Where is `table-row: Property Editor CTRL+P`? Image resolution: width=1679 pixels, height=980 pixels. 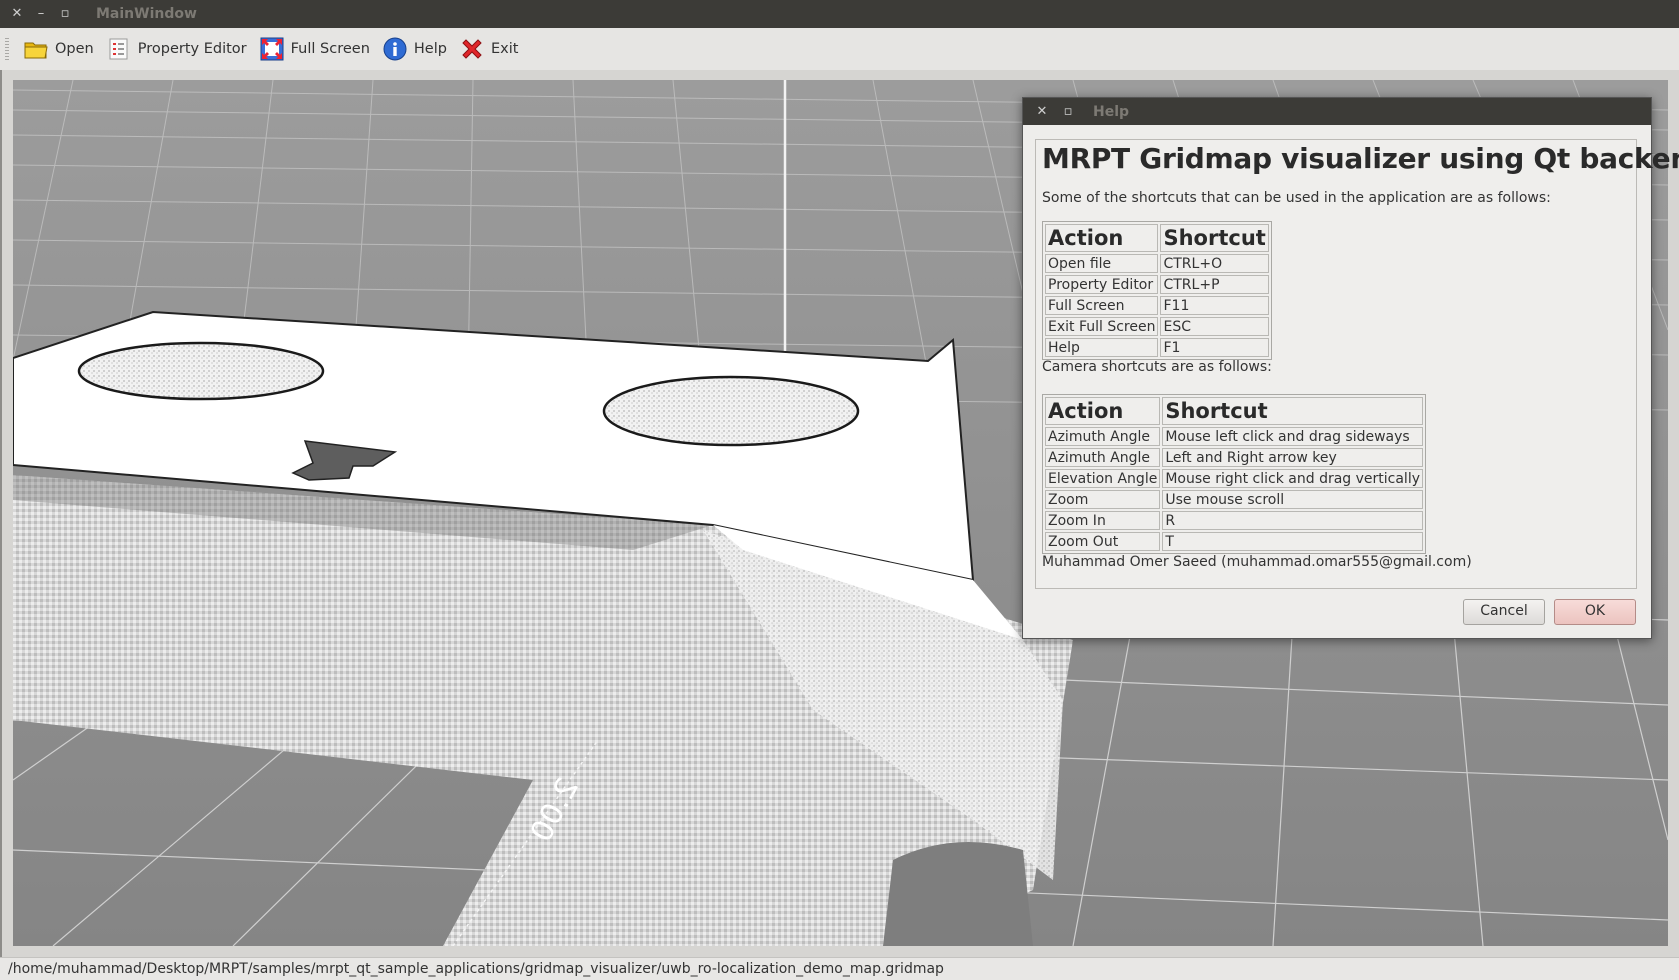 table-row: Property Editor CTRL+P is located at coordinates (1157, 284).